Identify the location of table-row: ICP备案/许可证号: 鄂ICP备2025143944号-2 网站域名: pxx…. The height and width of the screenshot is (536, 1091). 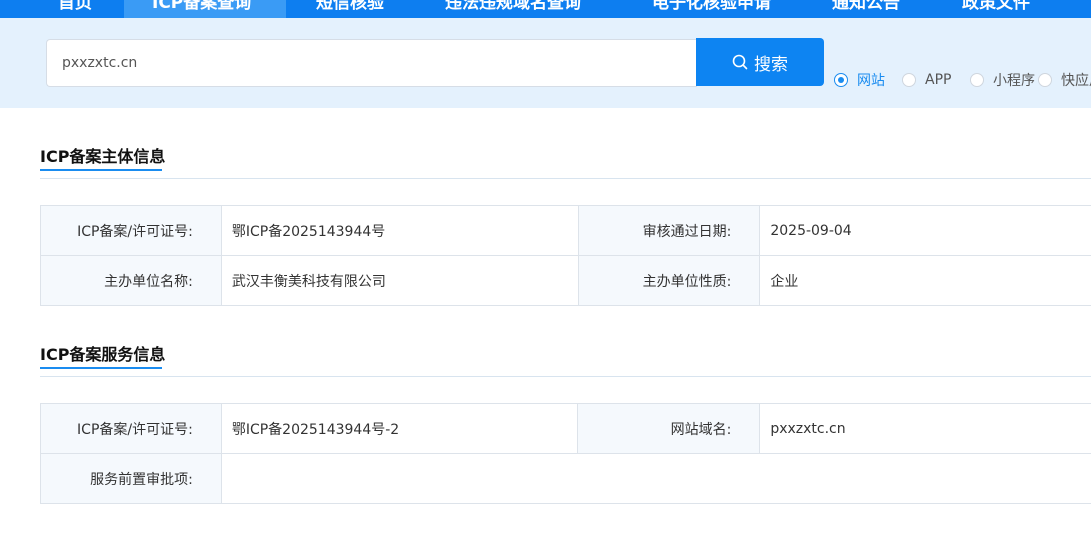
(565, 428).